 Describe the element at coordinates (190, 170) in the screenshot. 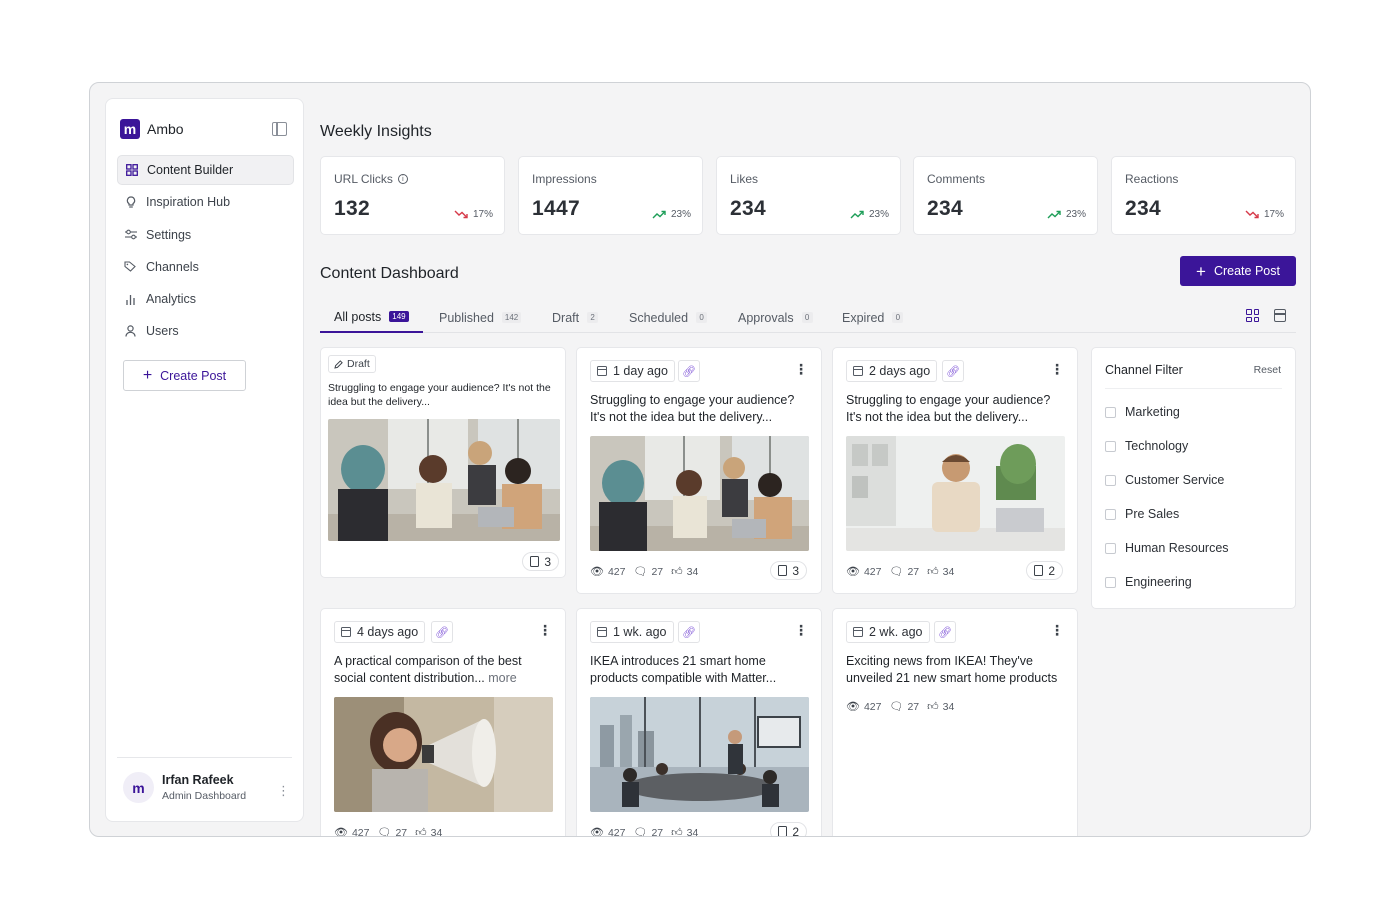

I see `sidebar-item-label: Content Builder` at that location.